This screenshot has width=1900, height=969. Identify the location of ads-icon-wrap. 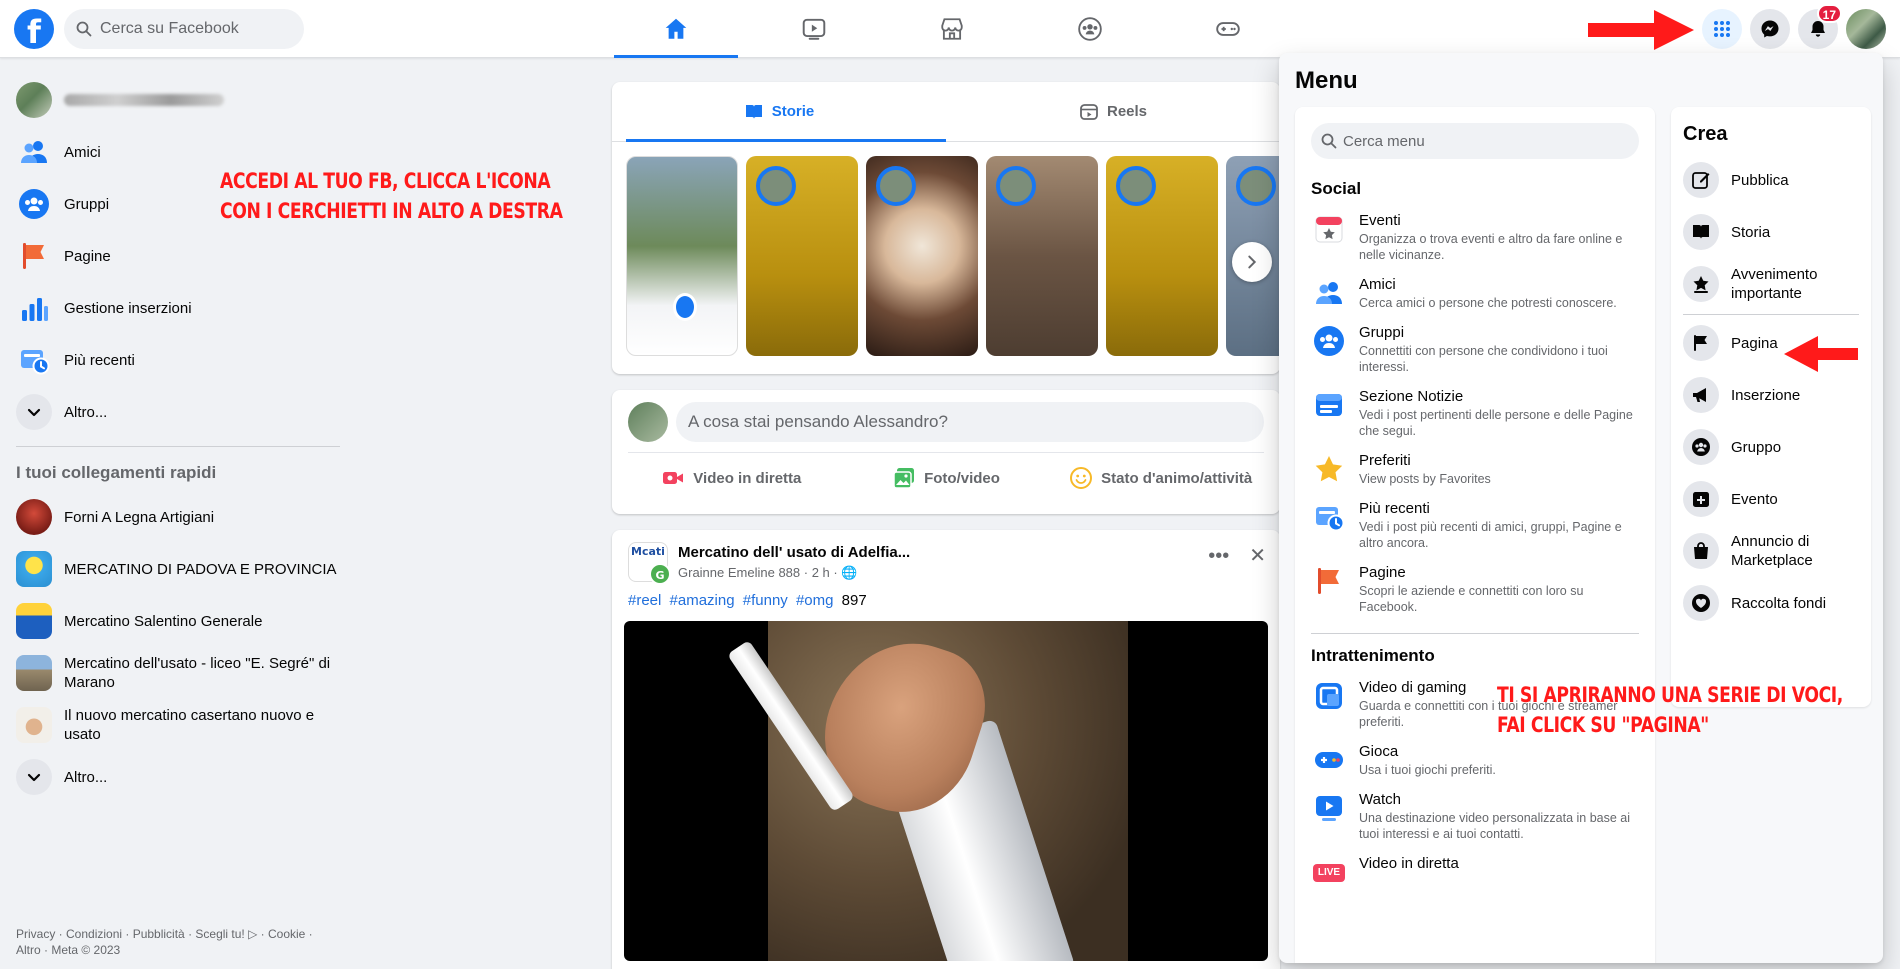
(34, 308).